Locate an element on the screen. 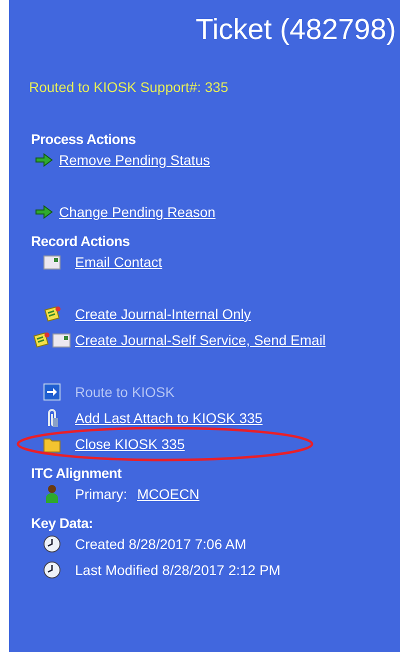 The height and width of the screenshot is (652, 400). notepad-icon is located at coordinates (52, 314).